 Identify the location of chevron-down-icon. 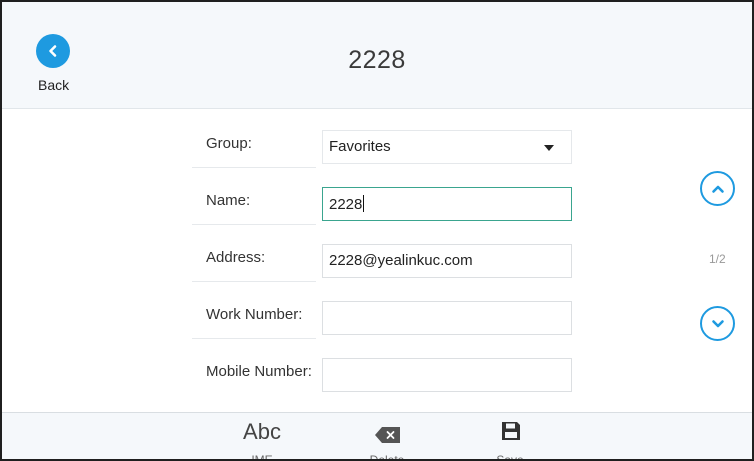
(717, 323).